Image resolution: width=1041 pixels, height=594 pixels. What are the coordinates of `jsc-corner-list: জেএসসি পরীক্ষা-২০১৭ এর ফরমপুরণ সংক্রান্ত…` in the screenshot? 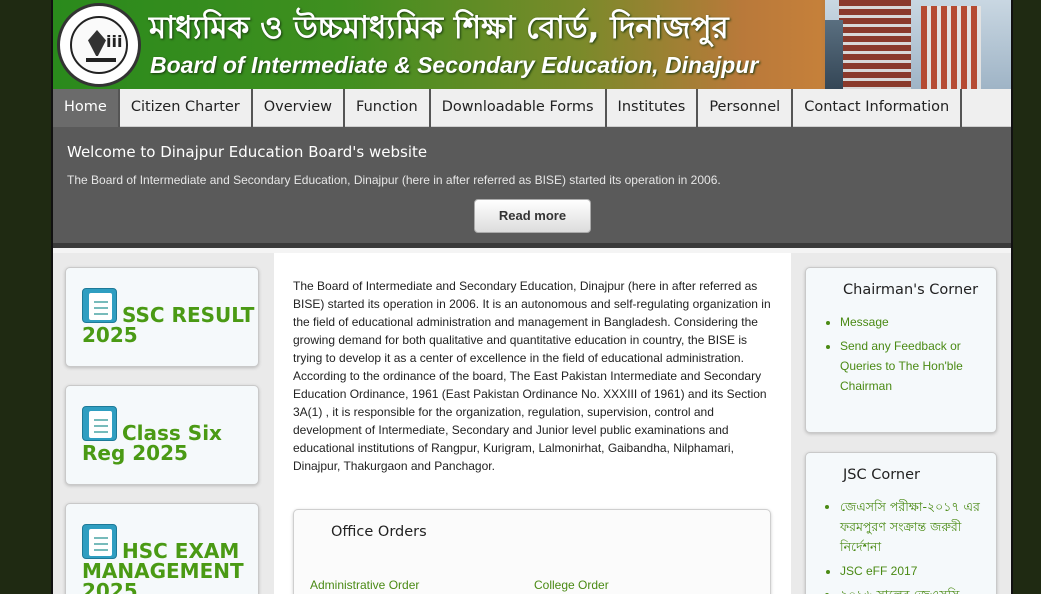 It's located at (915, 545).